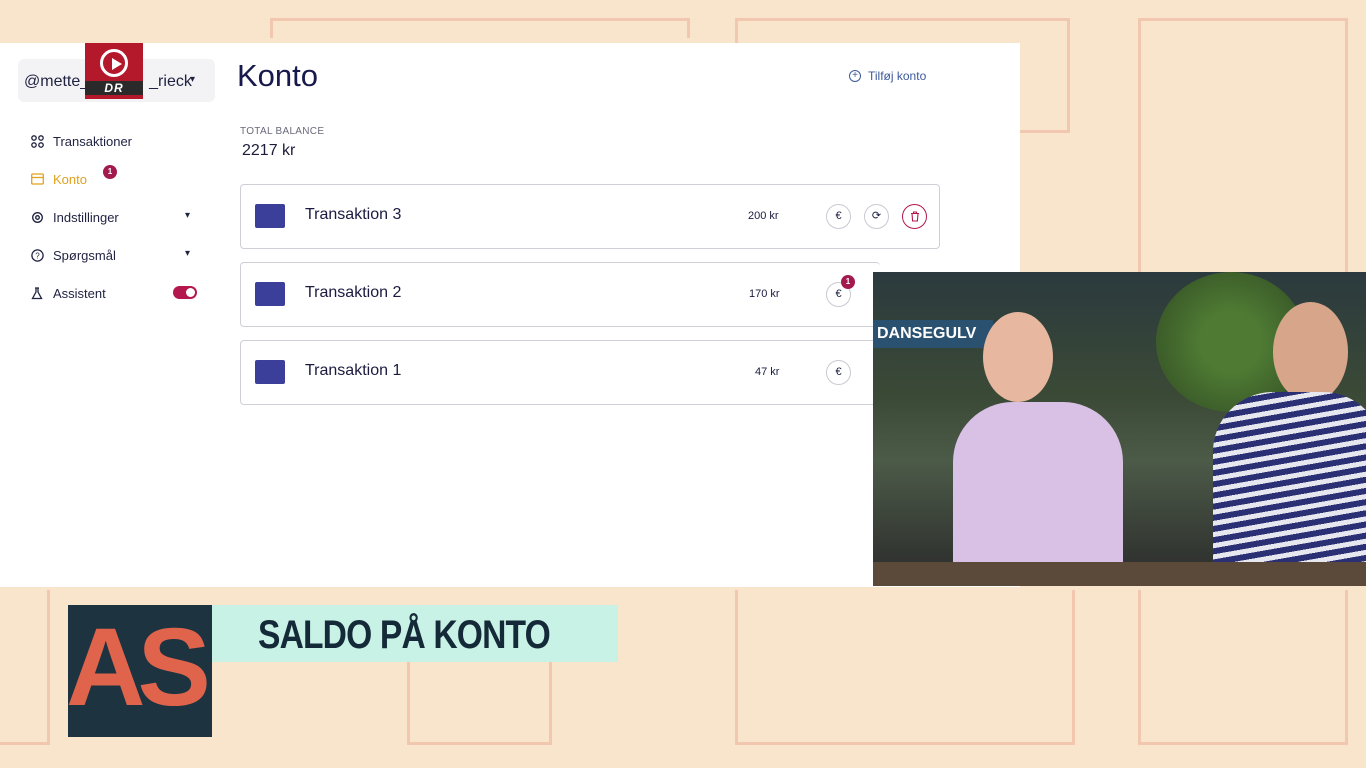  I want to click on transaction-name: Transaktion 1, so click(353, 370).